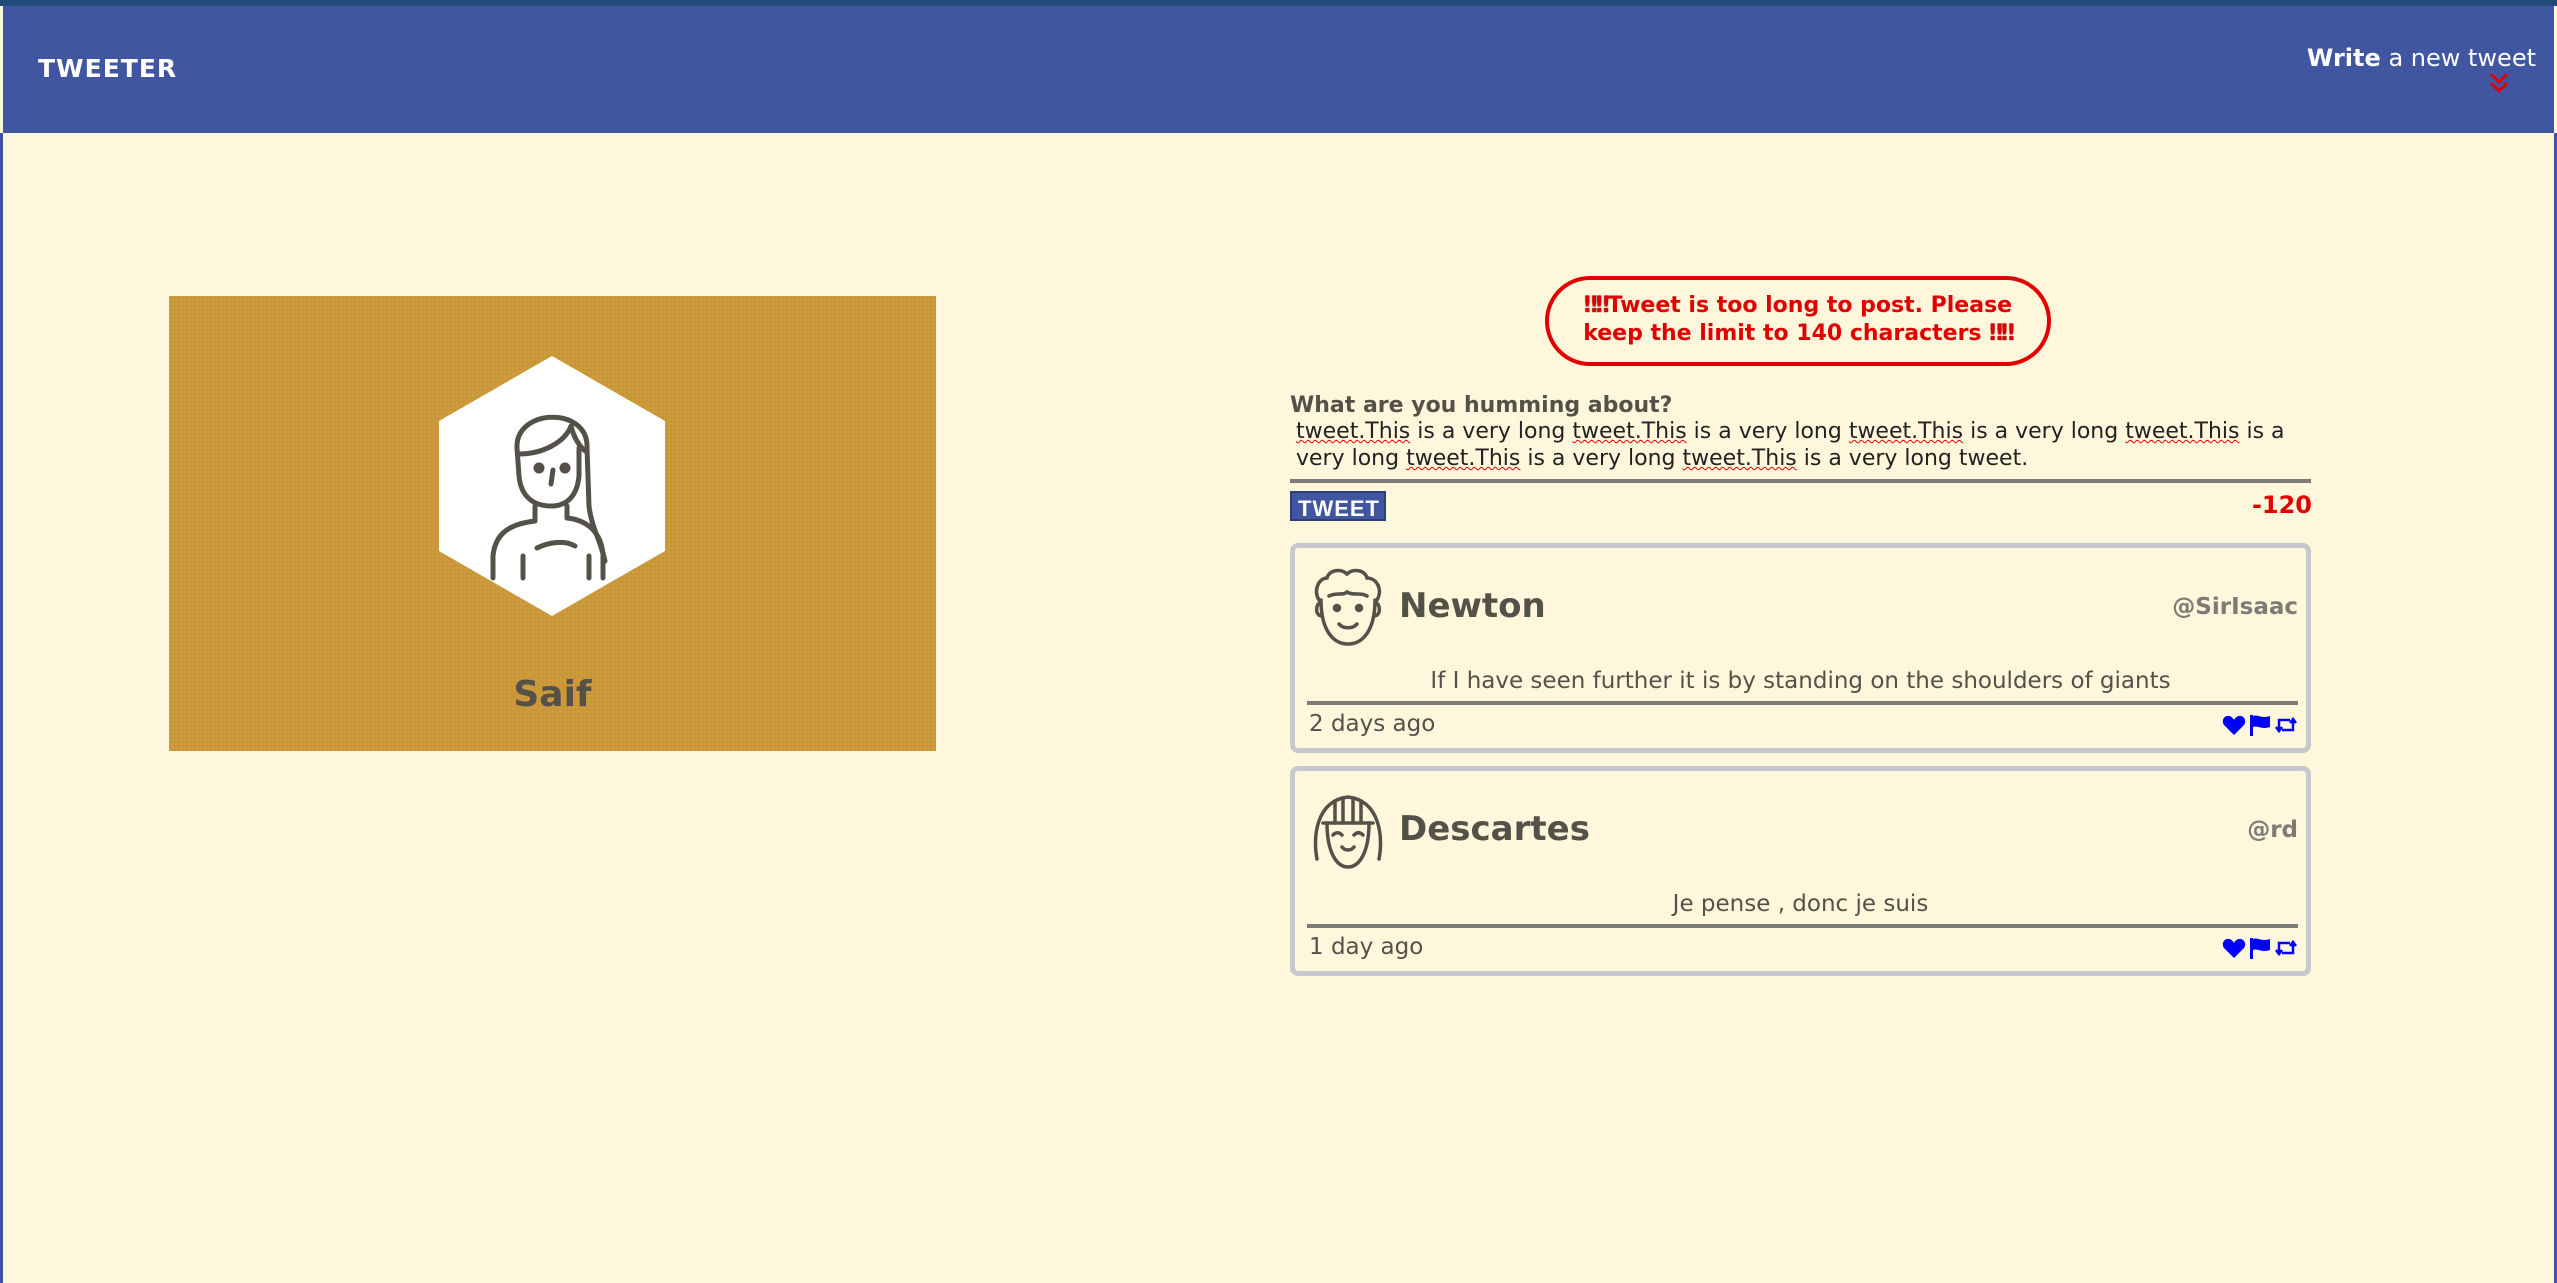 Image resolution: width=2557 pixels, height=1283 pixels. I want to click on curly-hair-man-avatar-icon, so click(1348, 607).